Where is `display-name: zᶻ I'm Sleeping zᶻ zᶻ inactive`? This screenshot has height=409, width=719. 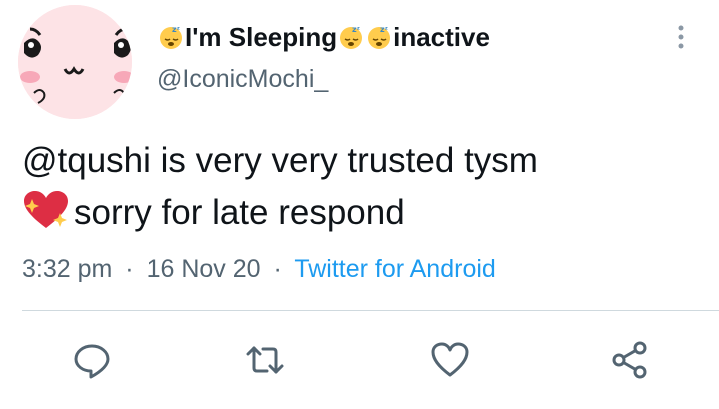
display-name: zᶻ I'm Sleeping zᶻ zᶻ inactive is located at coordinates (323, 37).